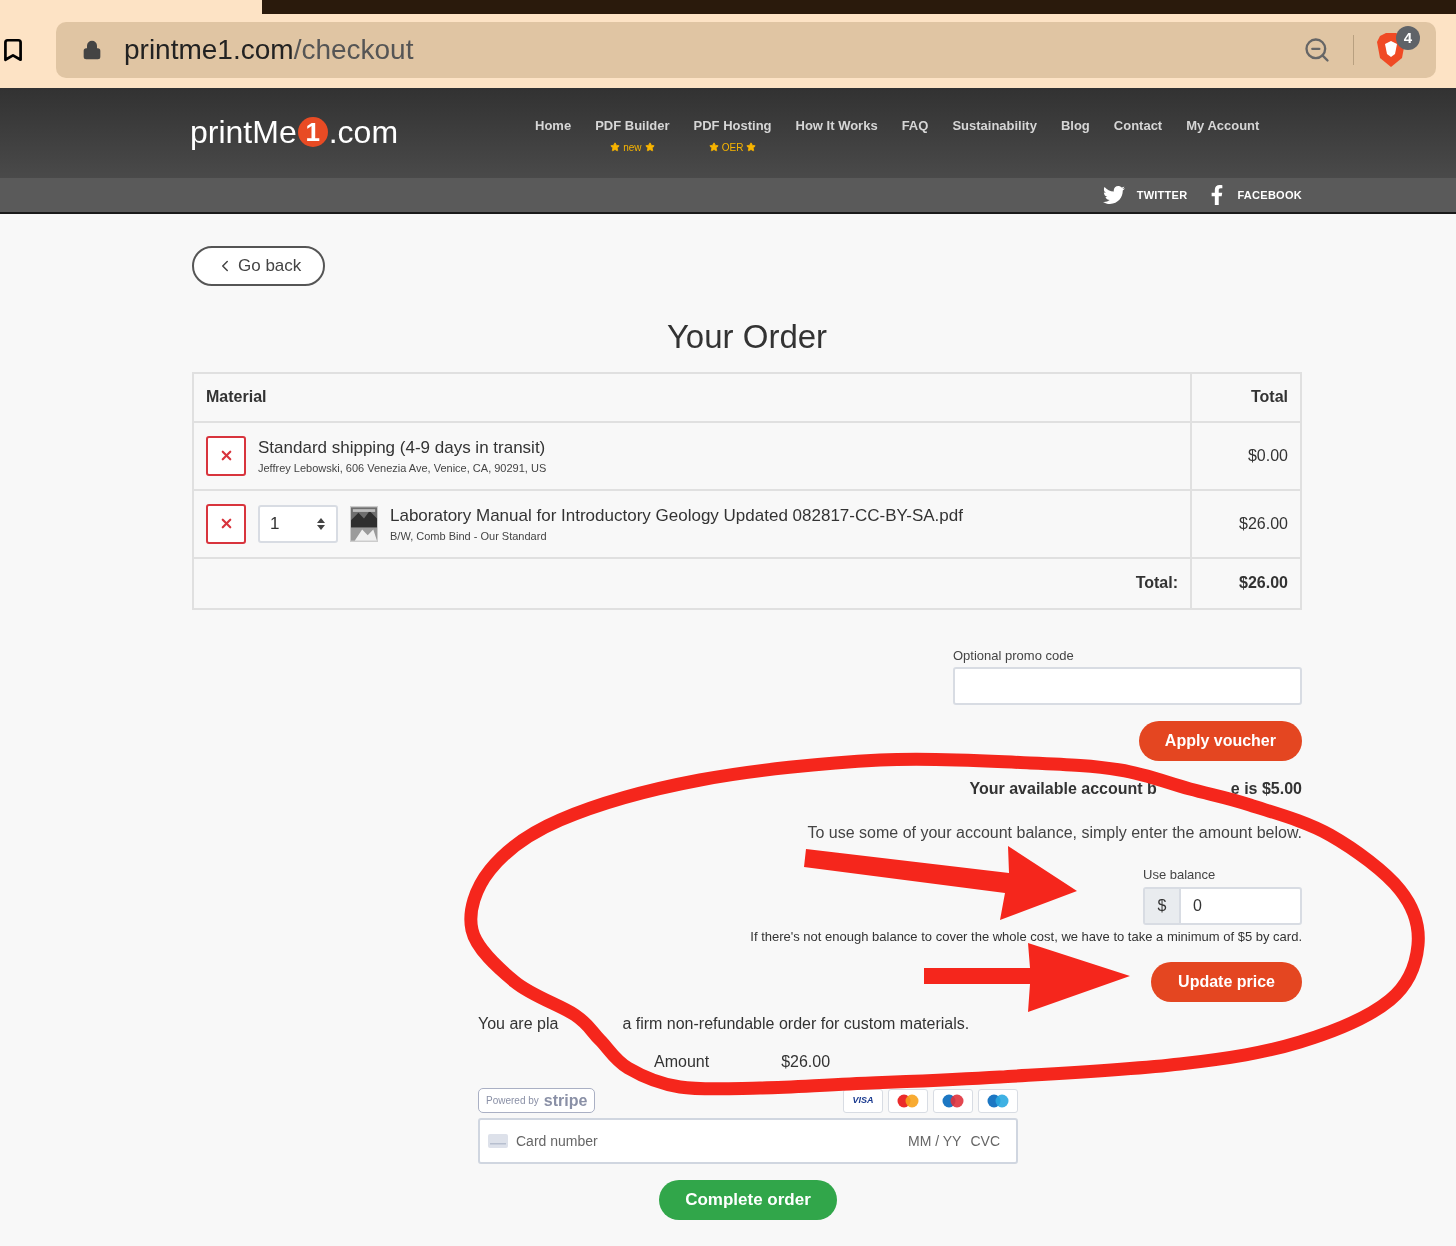 Image resolution: width=1456 pixels, height=1246 pixels. I want to click on balance-text: e is $5.00, so click(1266, 789).